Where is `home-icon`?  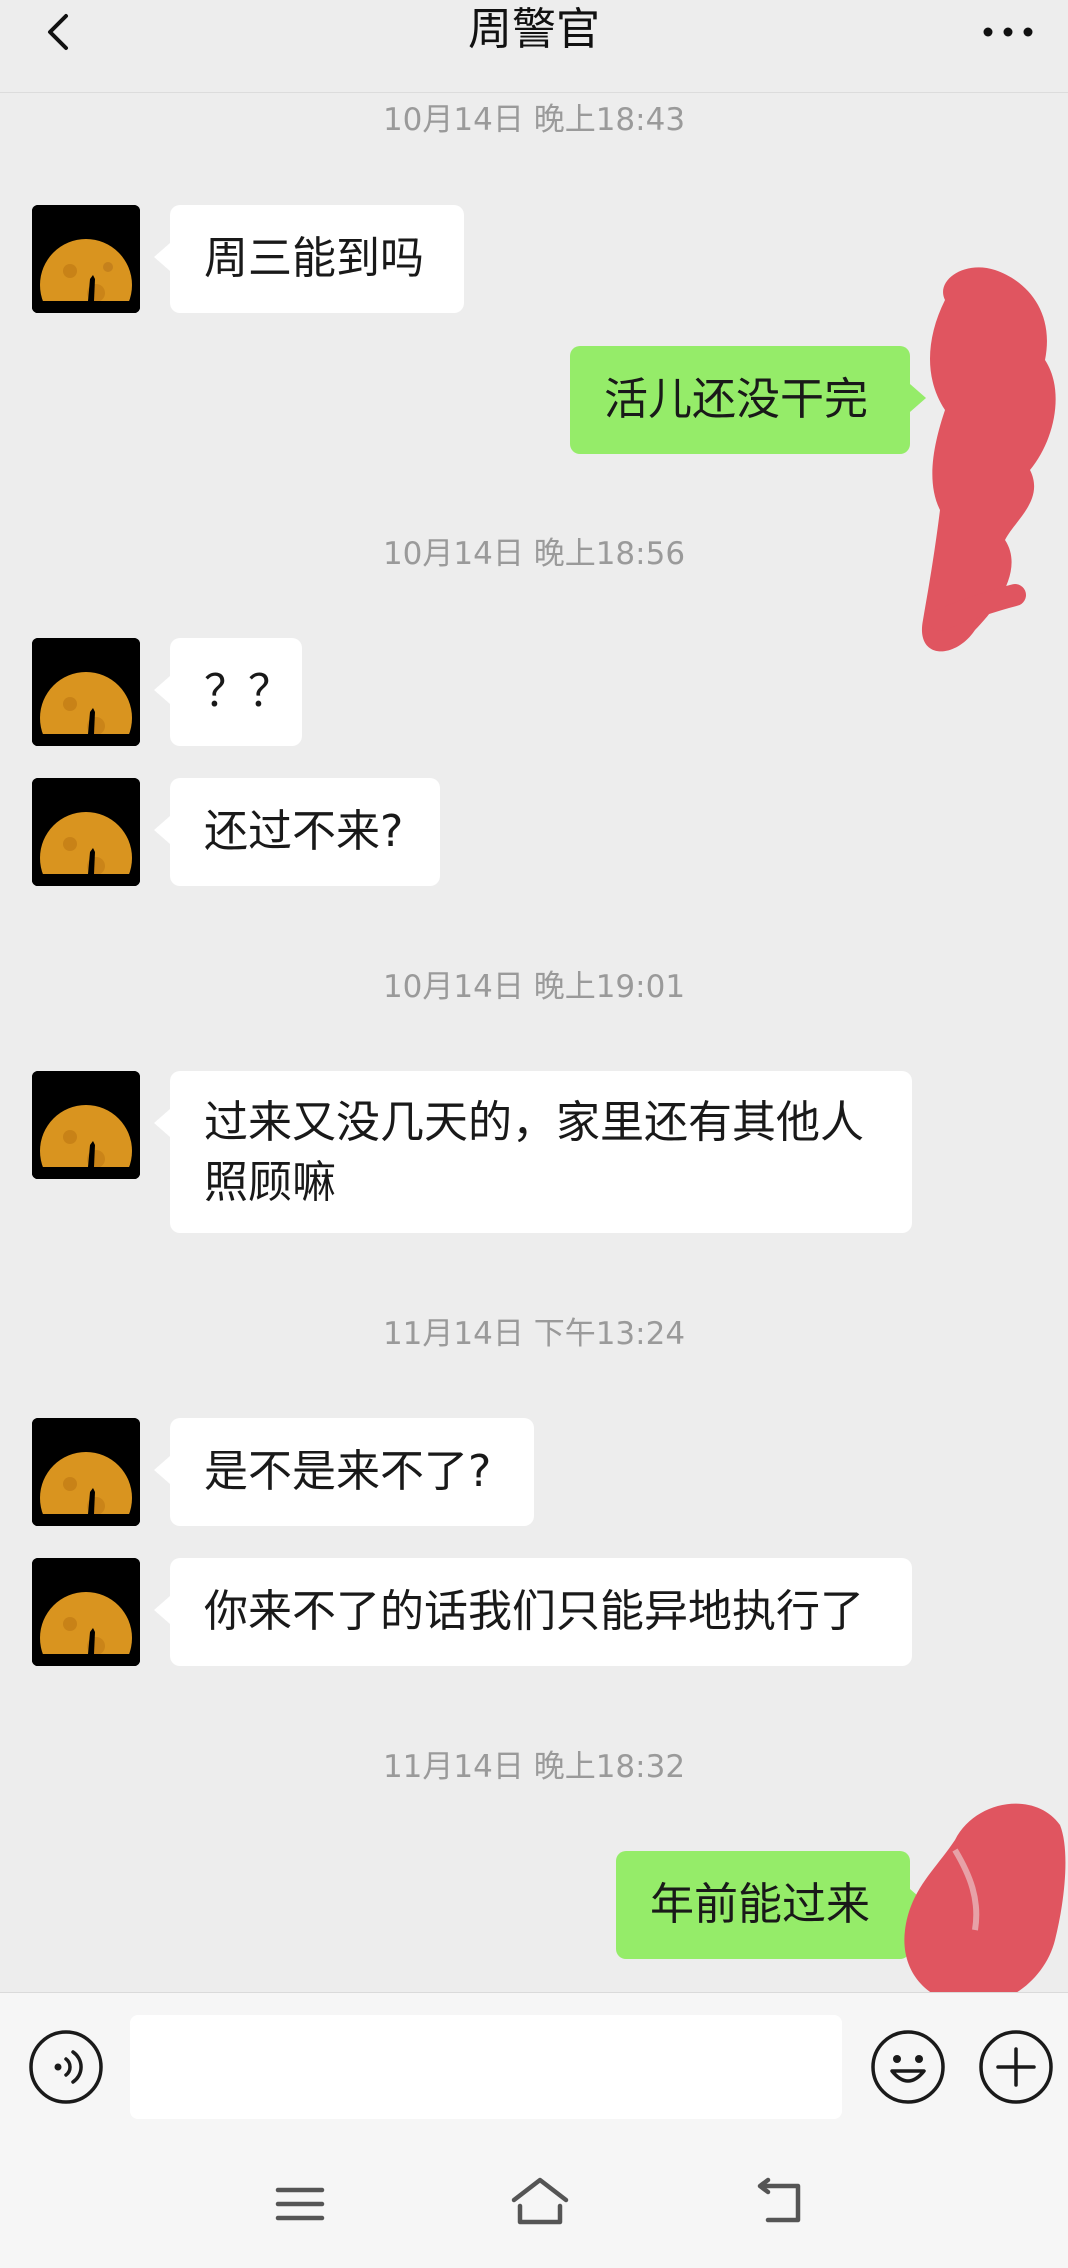 home-icon is located at coordinates (540, 2201).